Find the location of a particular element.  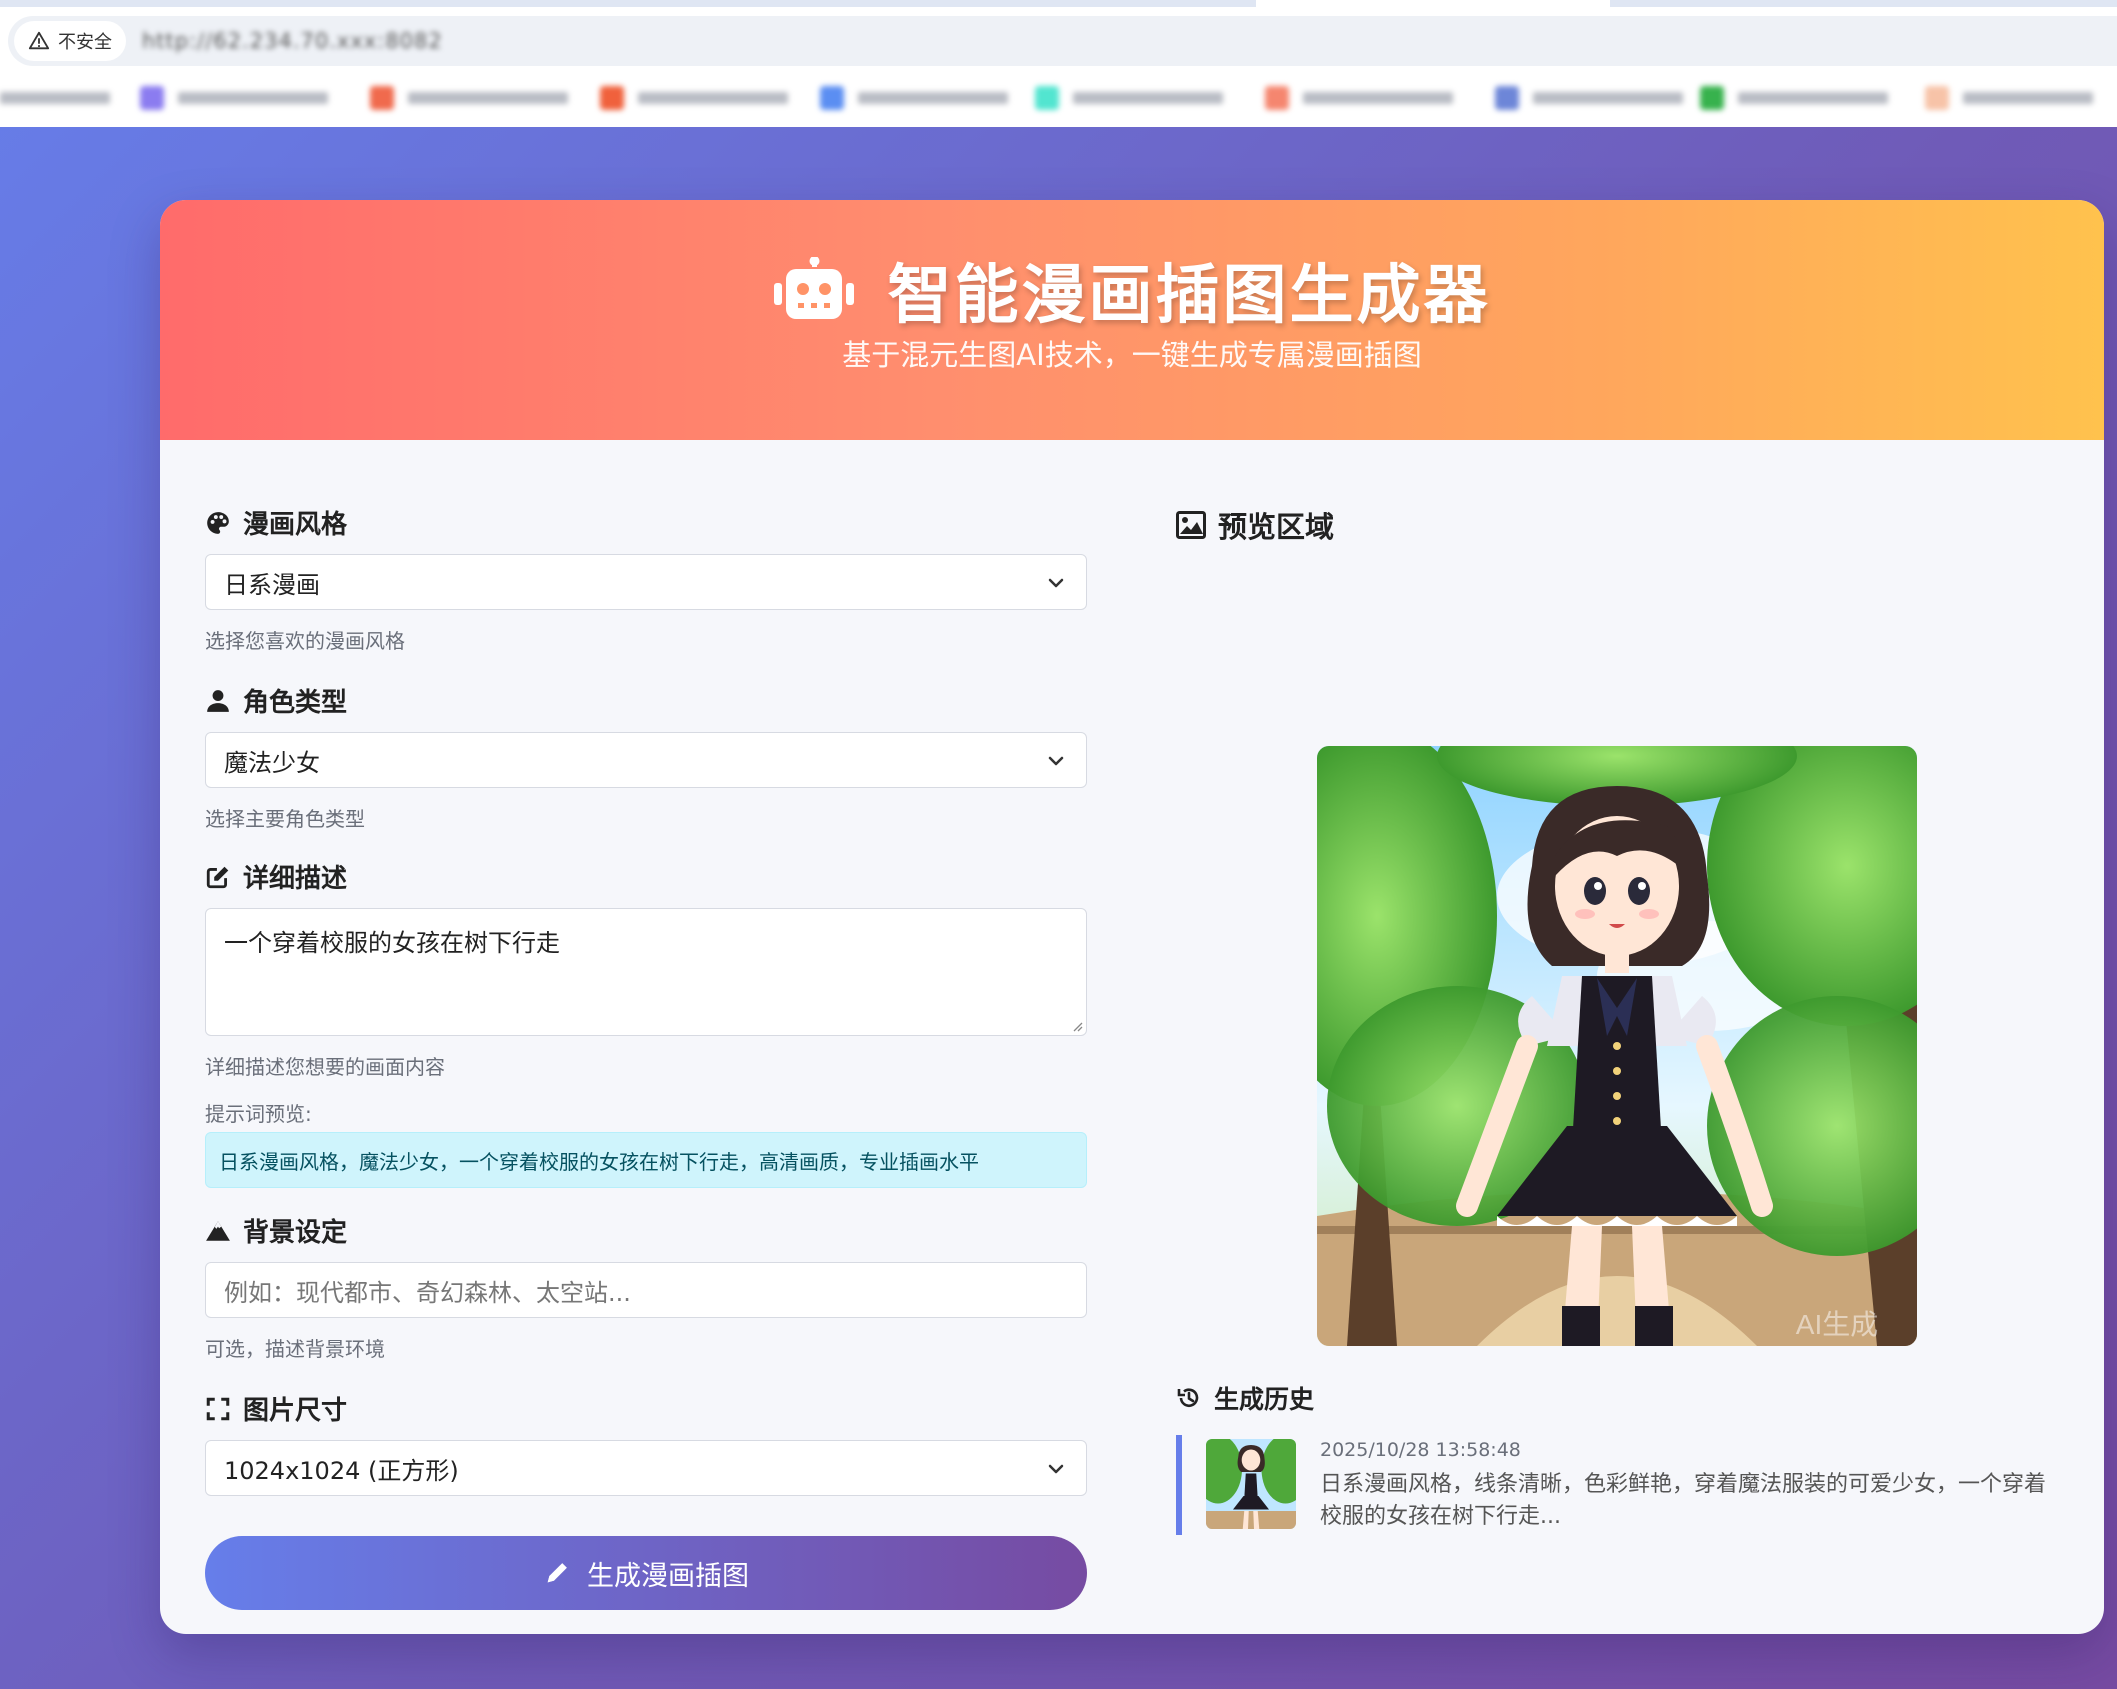

history-thumbnail-image is located at coordinates (1251, 1484).